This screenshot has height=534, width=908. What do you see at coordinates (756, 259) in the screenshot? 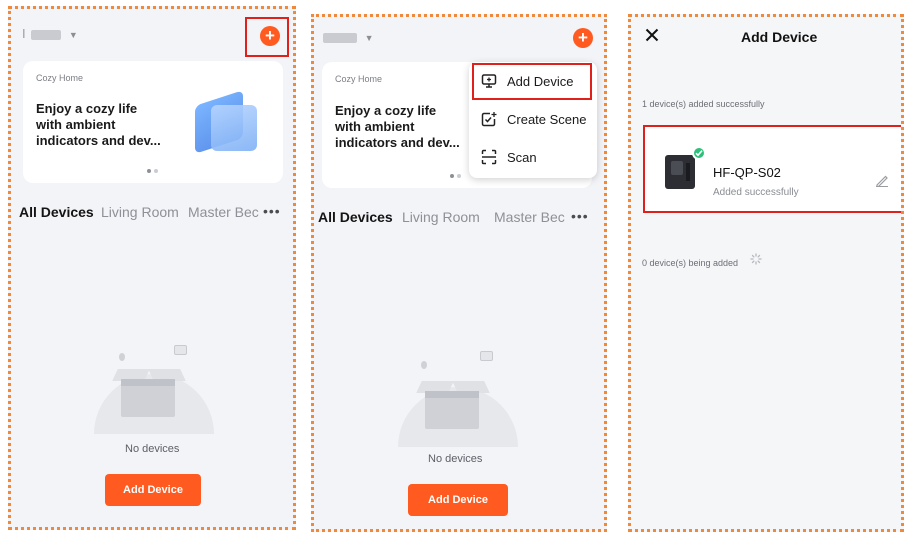
I see `loading-spinner-icon` at bounding box center [756, 259].